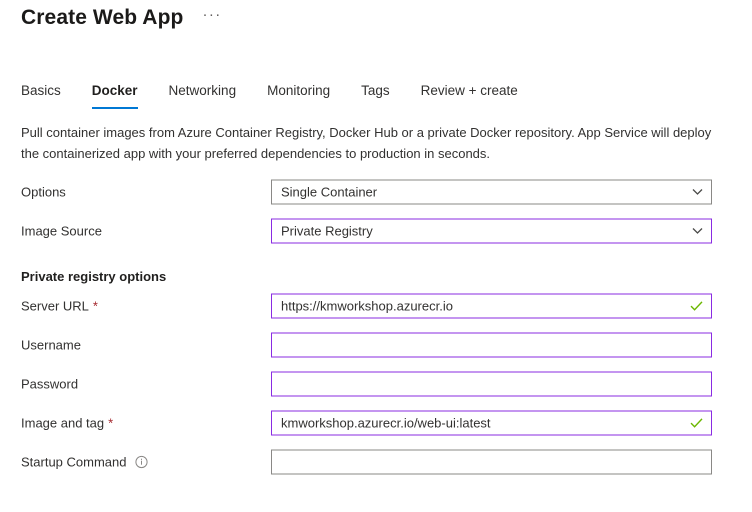  Describe the element at coordinates (491, 383) in the screenshot. I see `password-input` at that location.